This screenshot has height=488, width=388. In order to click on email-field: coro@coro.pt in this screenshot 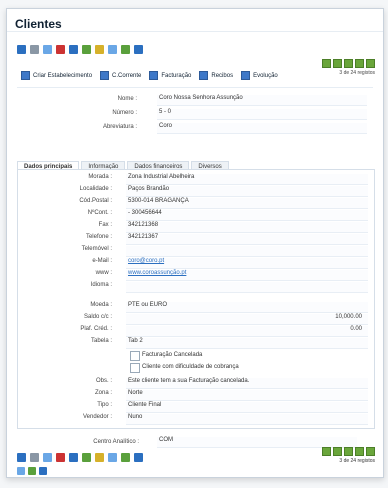, I will do `click(247, 263)`.